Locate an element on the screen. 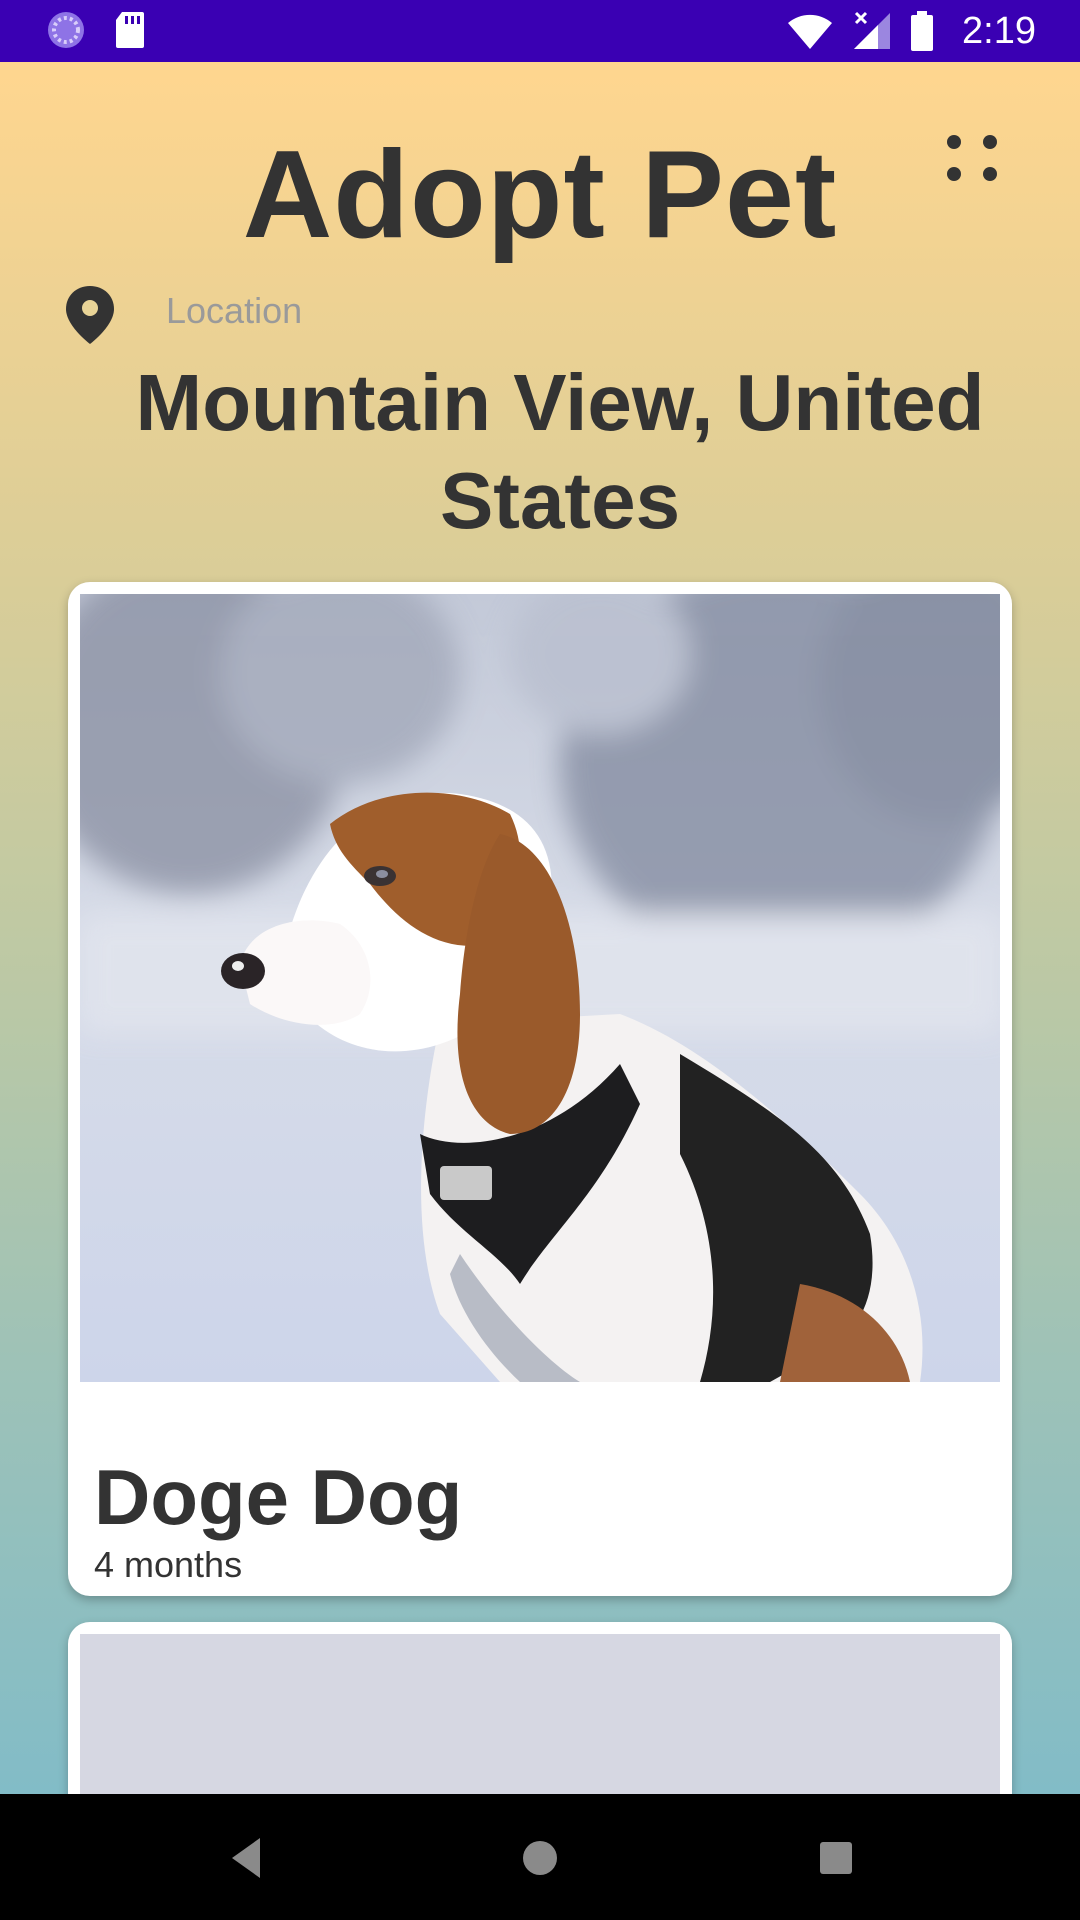  status-time: 2:19 is located at coordinates (999, 30).